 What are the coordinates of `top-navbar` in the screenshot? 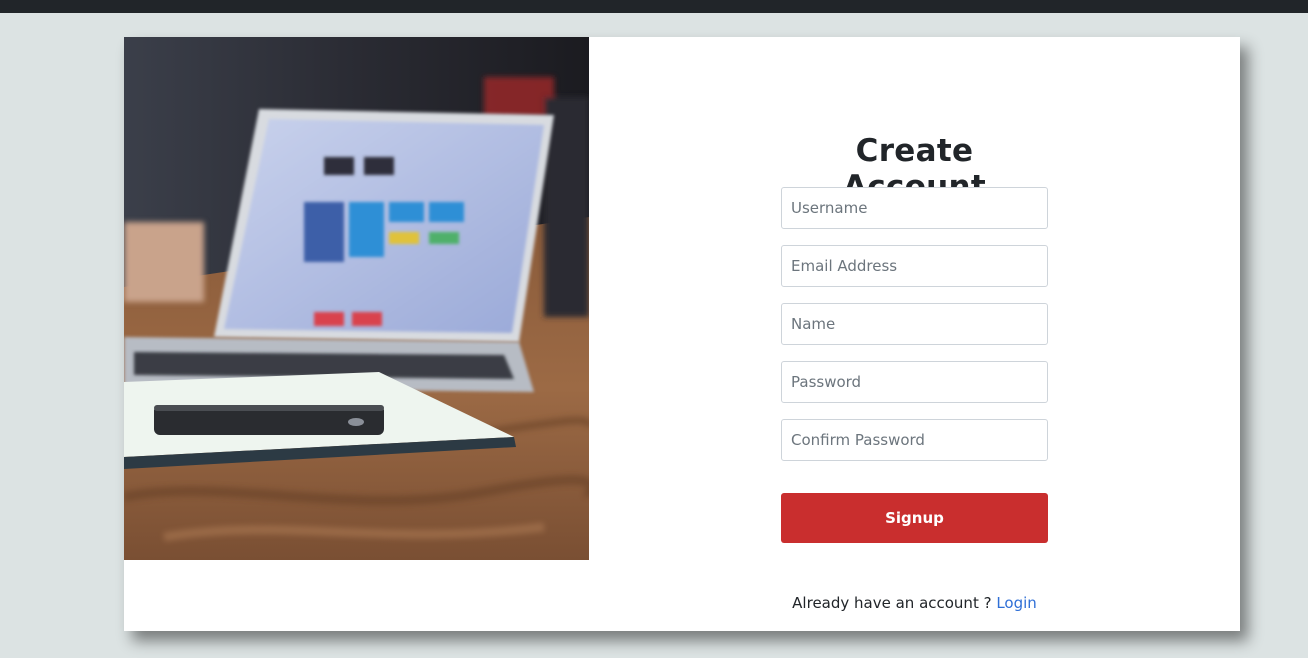 It's located at (654, 6).